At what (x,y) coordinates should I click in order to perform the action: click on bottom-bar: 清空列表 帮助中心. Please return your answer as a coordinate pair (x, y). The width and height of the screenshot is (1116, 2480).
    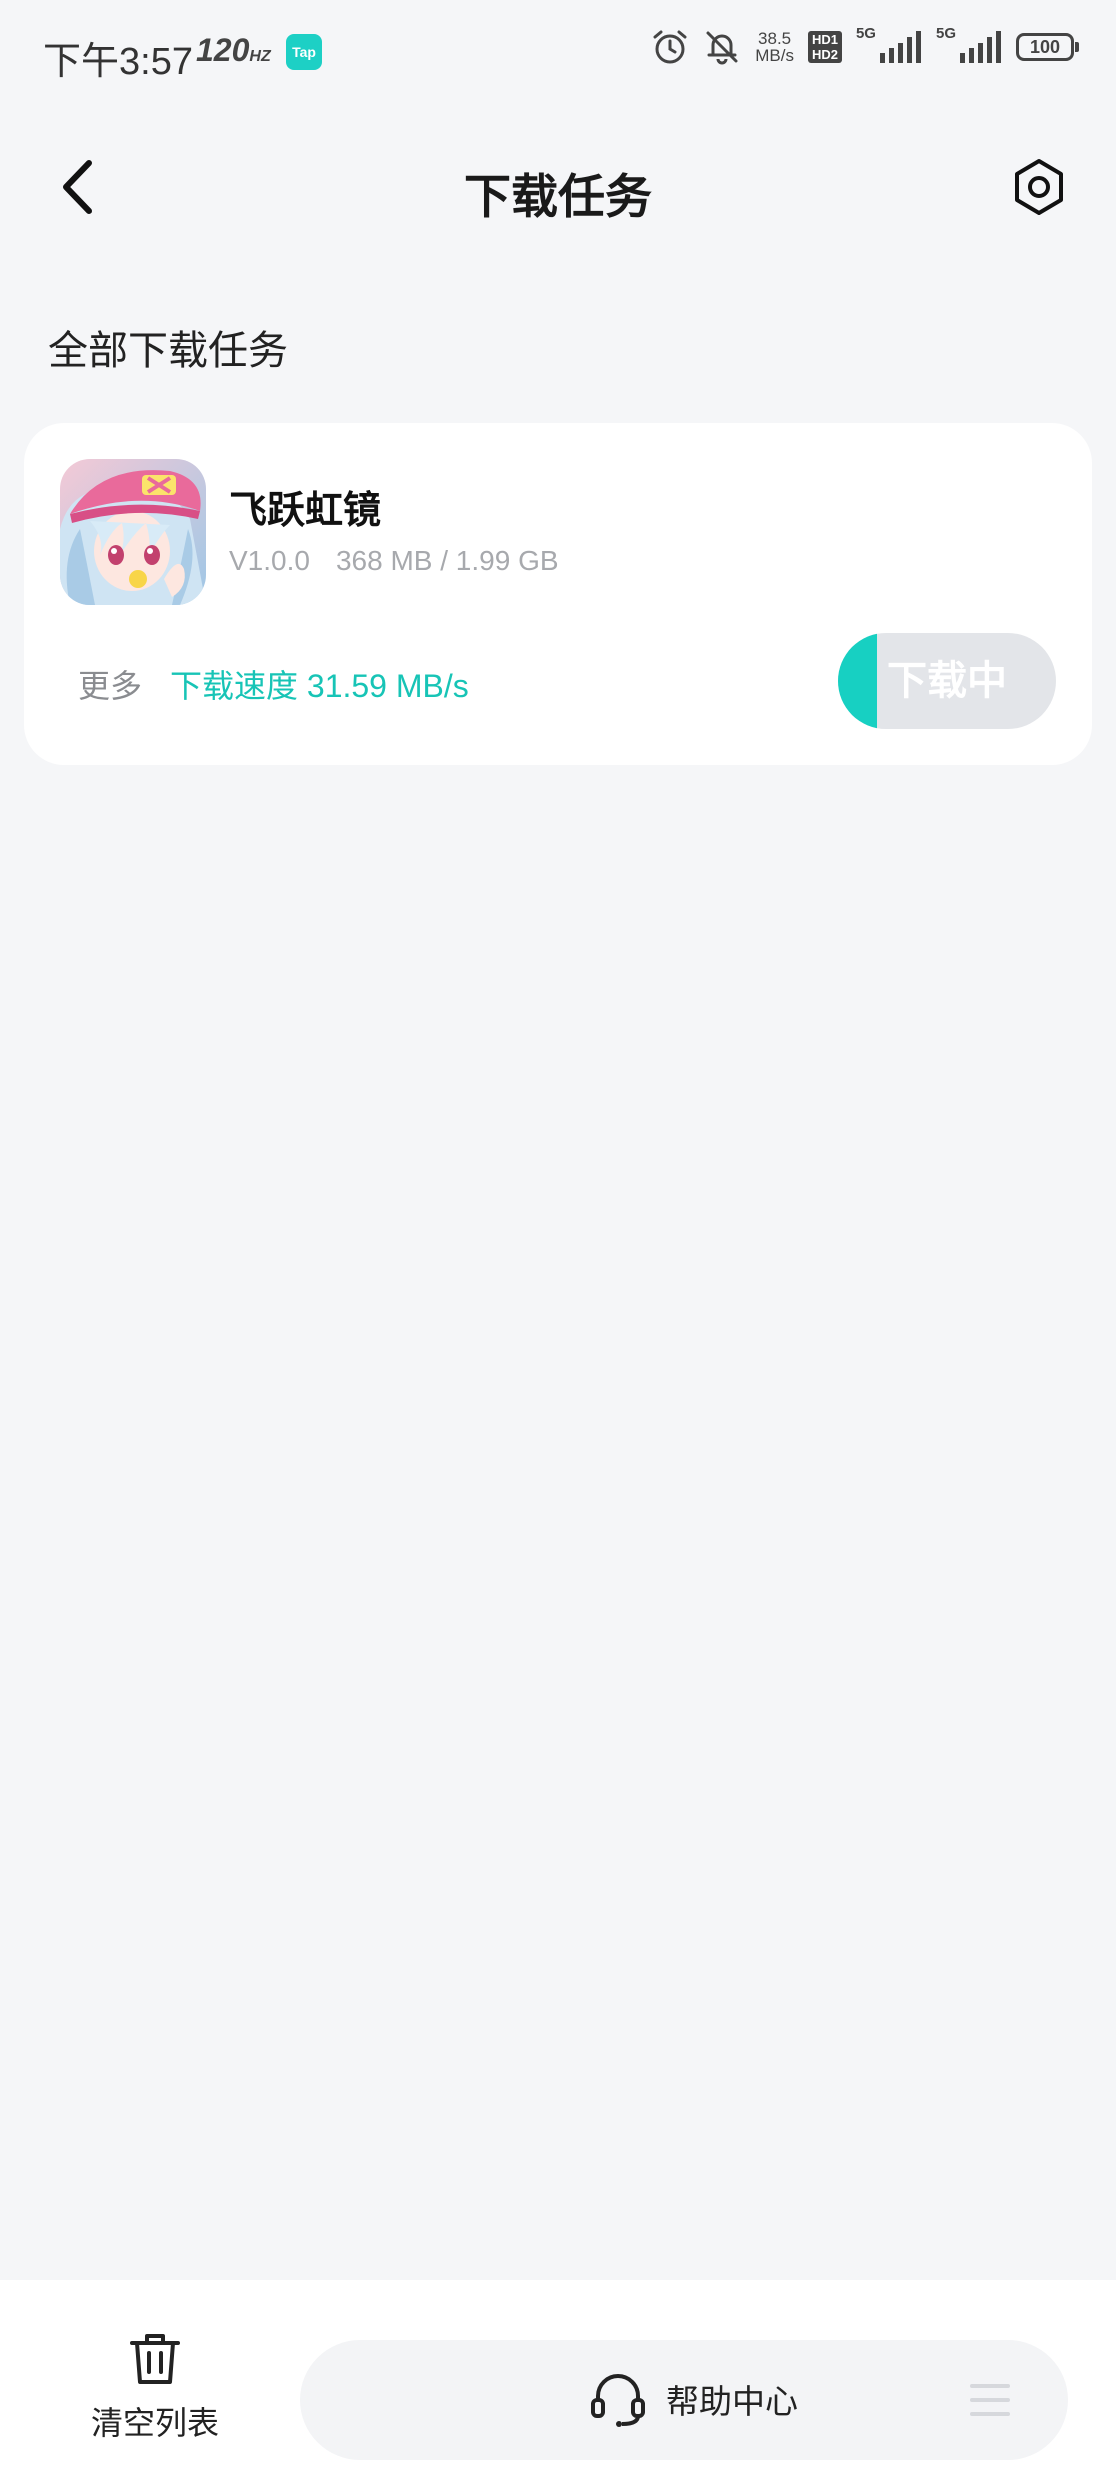
    Looking at the image, I should click on (558, 2380).